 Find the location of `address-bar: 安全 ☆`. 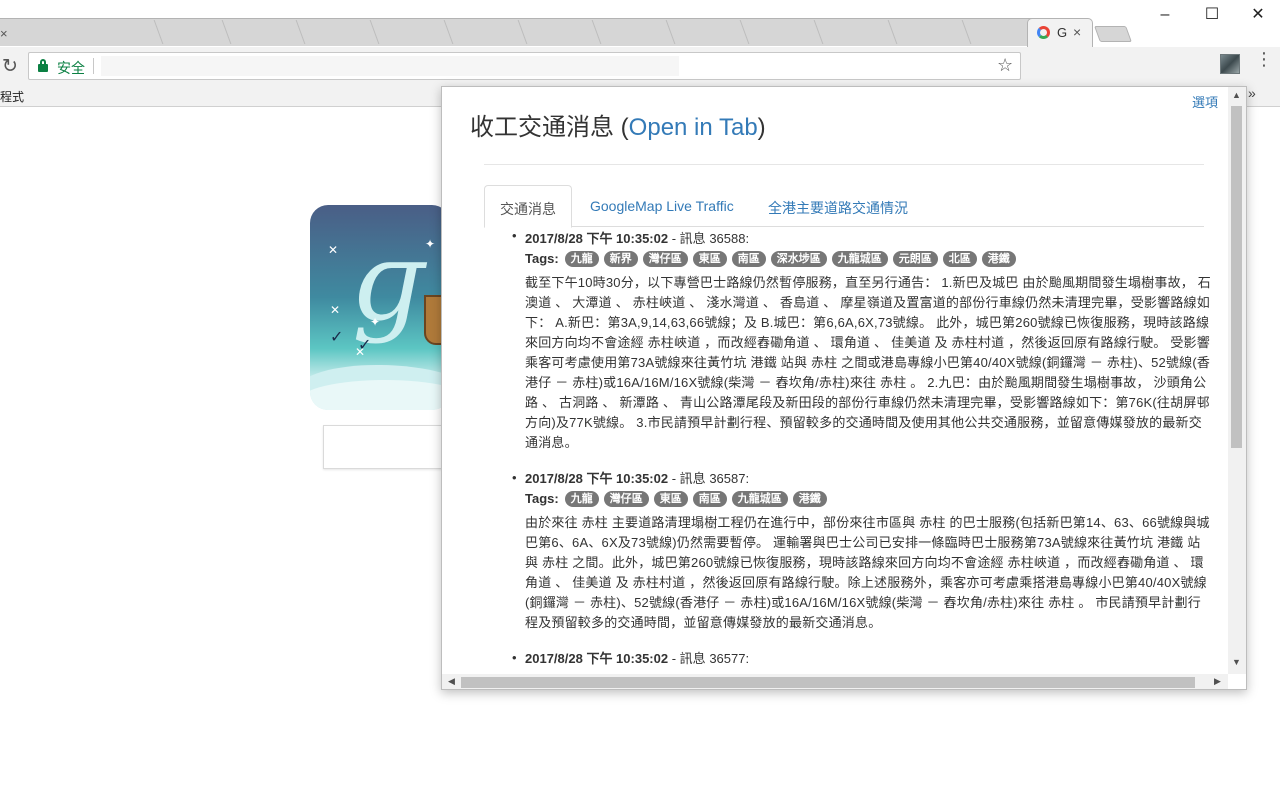

address-bar: 安全 ☆ is located at coordinates (524, 66).